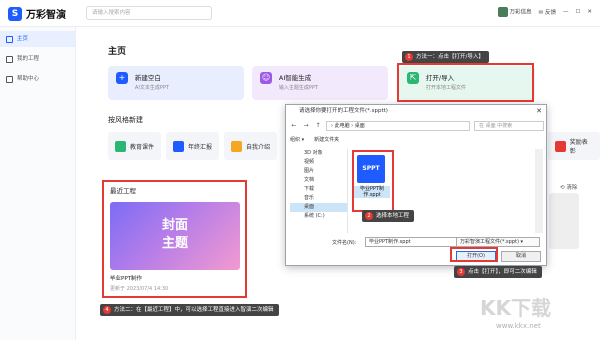 Image resolution: width=600 pixels, height=340 pixels. What do you see at coordinates (369, 216) in the screenshot?
I see `callout-number: 2` at bounding box center [369, 216].